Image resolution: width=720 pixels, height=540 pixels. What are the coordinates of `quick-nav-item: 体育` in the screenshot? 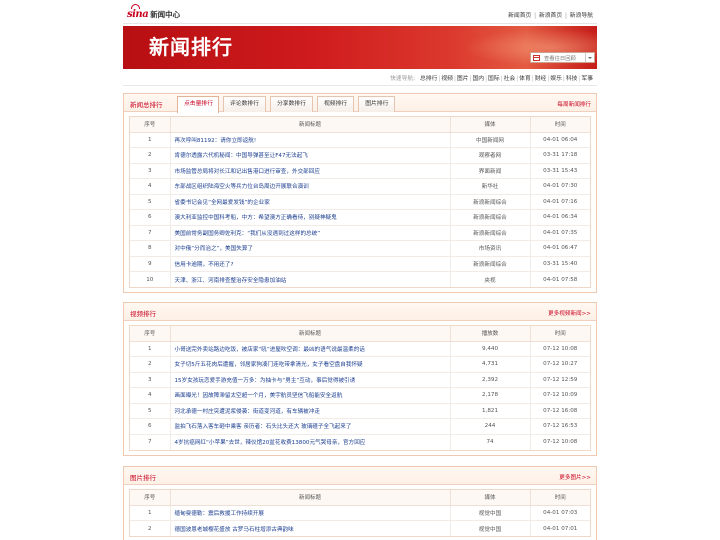 It's located at (525, 79).